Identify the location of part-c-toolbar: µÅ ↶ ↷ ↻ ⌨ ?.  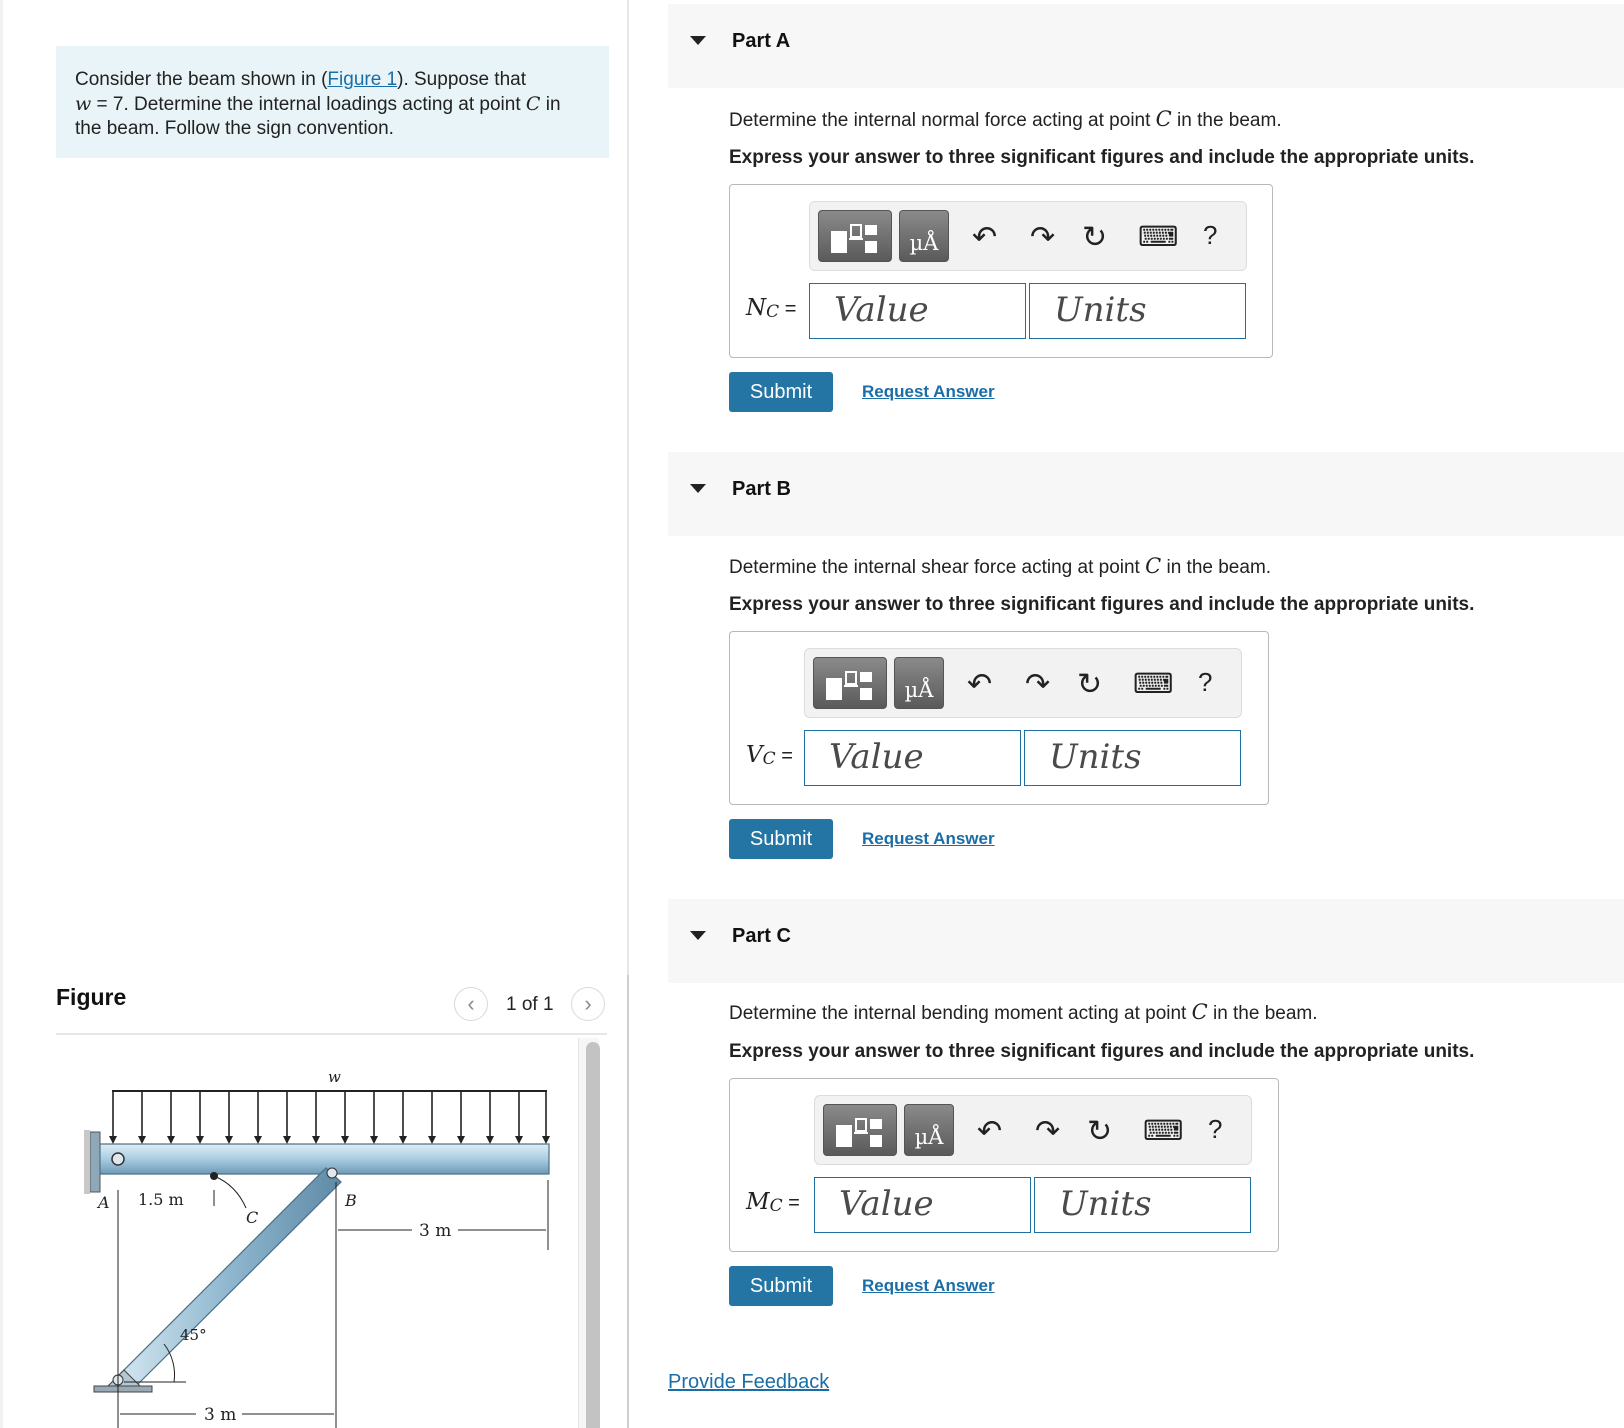
(1033, 1130).